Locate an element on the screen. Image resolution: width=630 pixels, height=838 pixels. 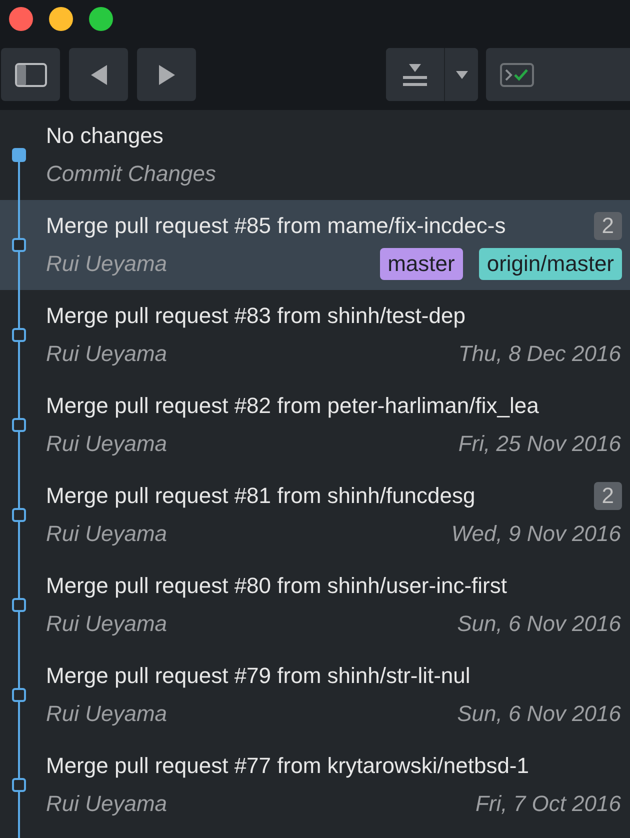
commit-row: Merge pull request #85 from mame/fix-incdec-s 2 Rui Ueyama master origin/master is located at coordinates (315, 245).